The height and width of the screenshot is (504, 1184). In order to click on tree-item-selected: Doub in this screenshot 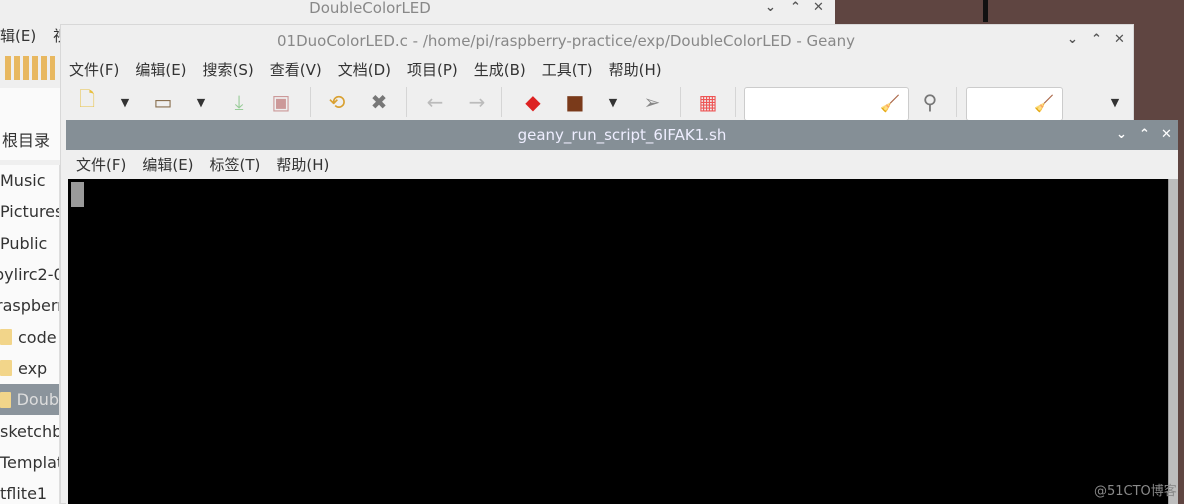, I will do `click(29, 400)`.